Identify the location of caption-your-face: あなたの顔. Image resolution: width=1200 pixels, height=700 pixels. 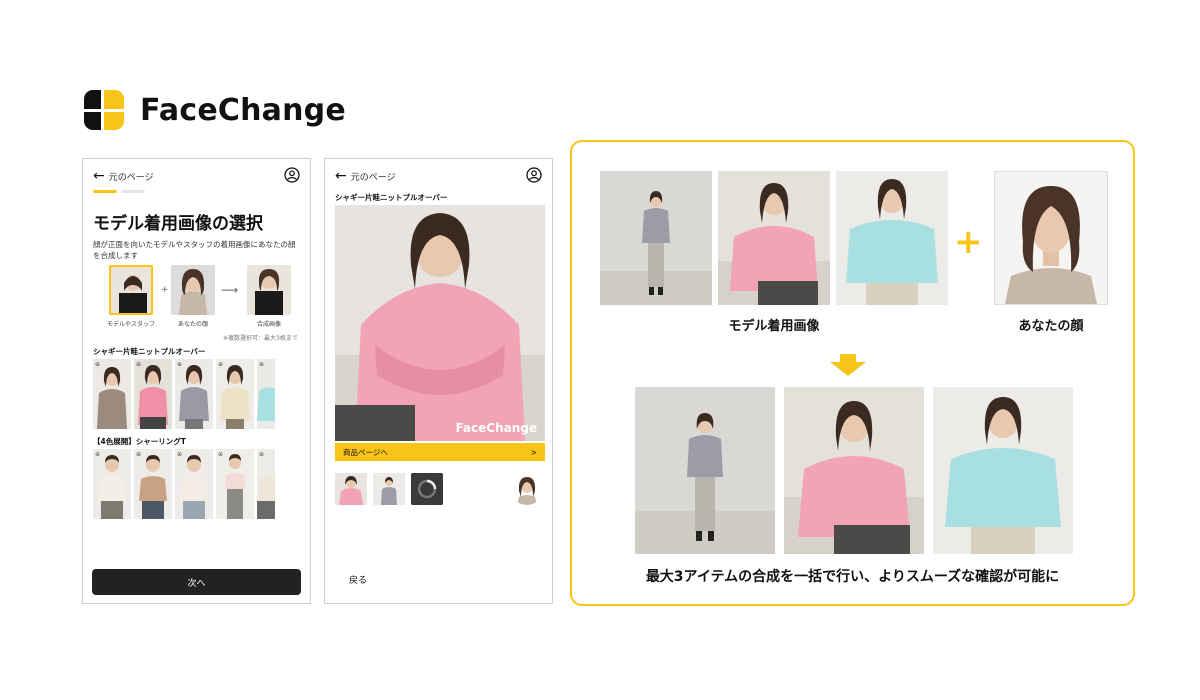
(1051, 326).